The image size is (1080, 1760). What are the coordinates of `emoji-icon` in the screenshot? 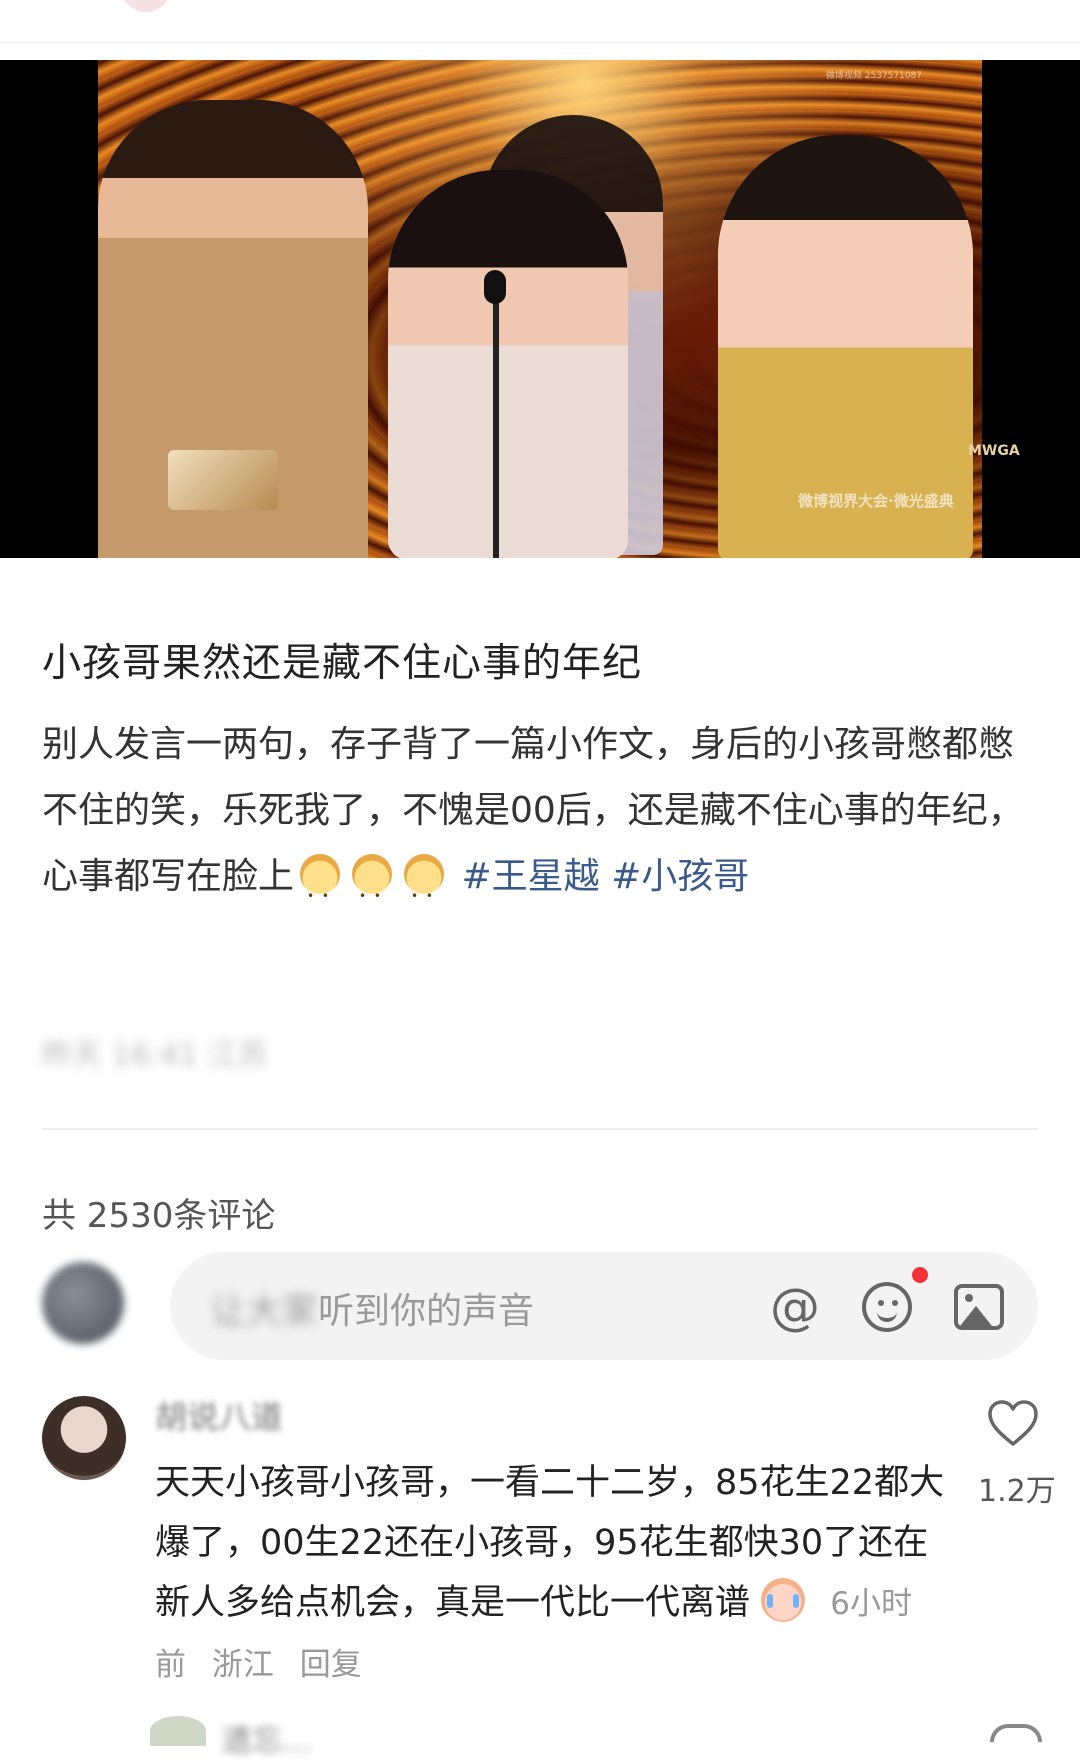 It's located at (887, 1307).